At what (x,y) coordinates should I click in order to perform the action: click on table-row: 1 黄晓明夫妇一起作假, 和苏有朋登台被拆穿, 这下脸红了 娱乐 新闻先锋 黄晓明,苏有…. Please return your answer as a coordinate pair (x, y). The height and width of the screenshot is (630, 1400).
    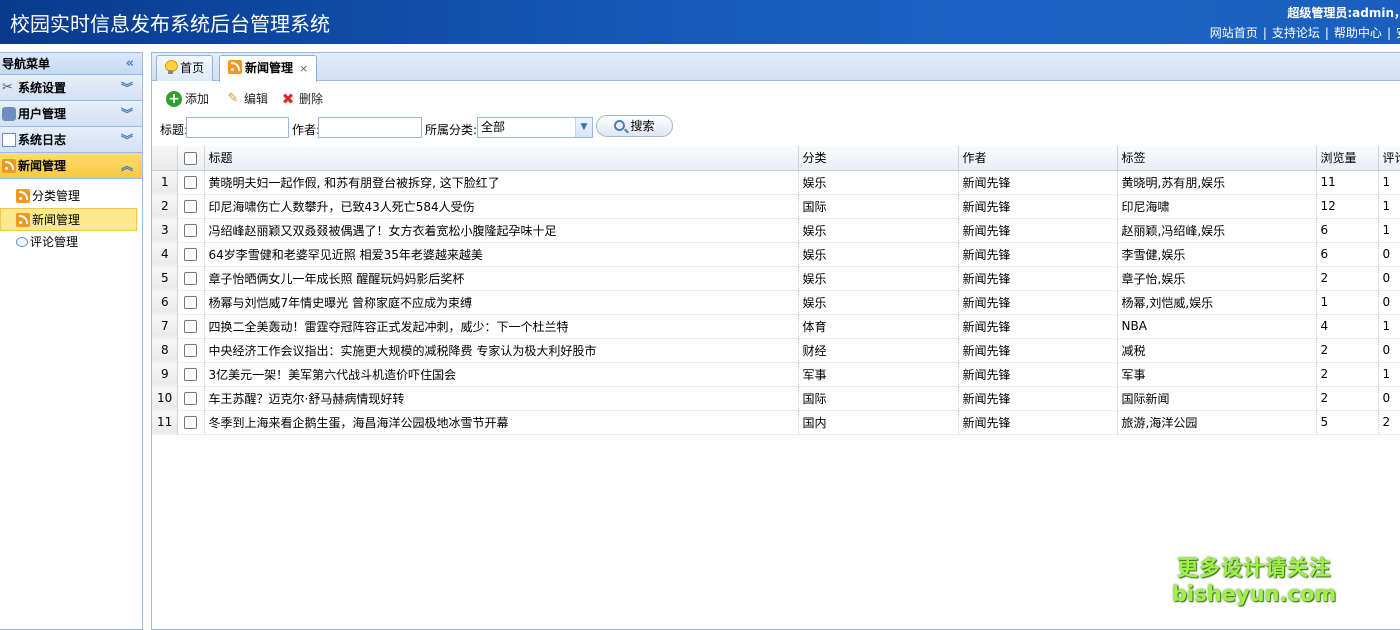
    Looking at the image, I should click on (776, 182).